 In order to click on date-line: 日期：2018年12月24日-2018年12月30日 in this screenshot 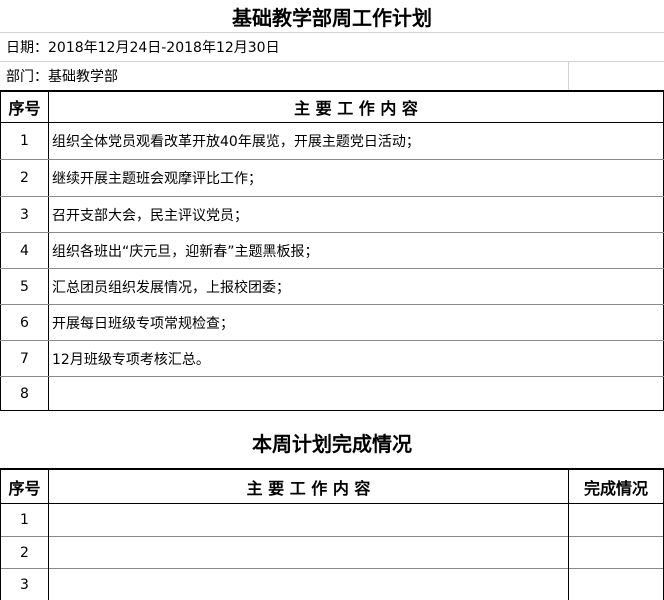, I will do `click(143, 48)`.